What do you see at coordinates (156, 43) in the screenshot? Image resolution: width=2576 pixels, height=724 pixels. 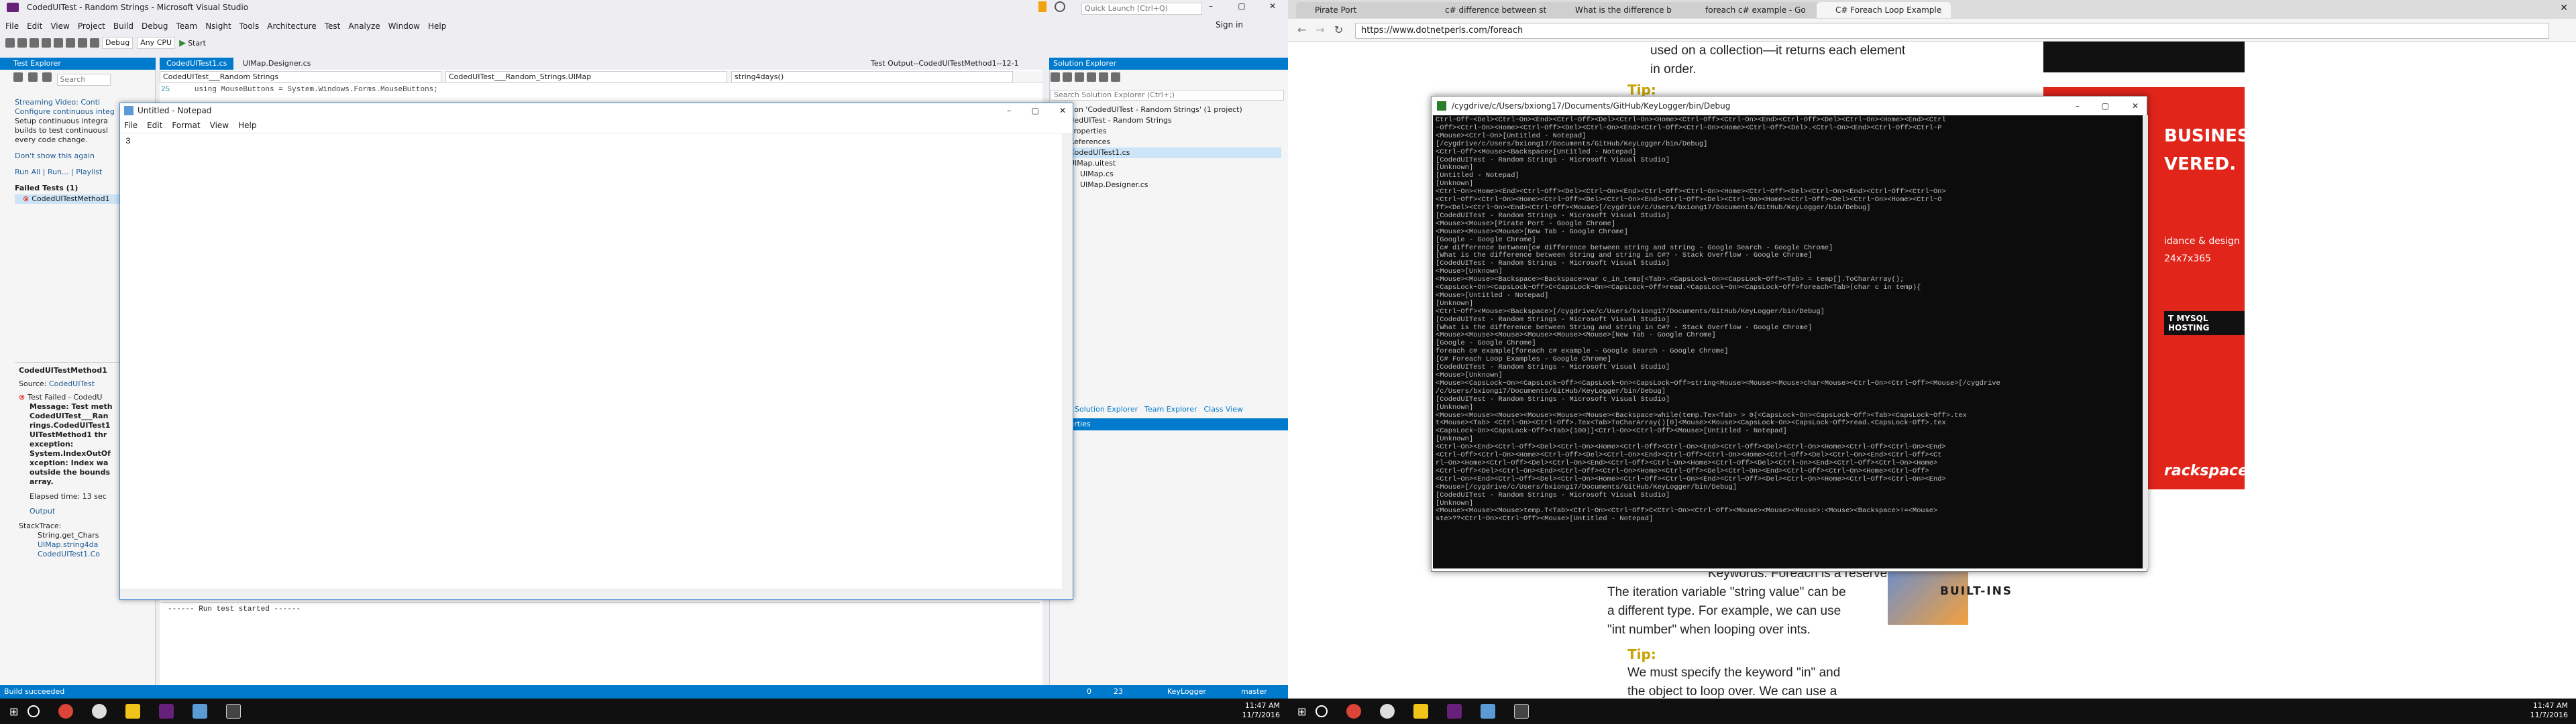 I see `platform-select: Any CPU` at bounding box center [156, 43].